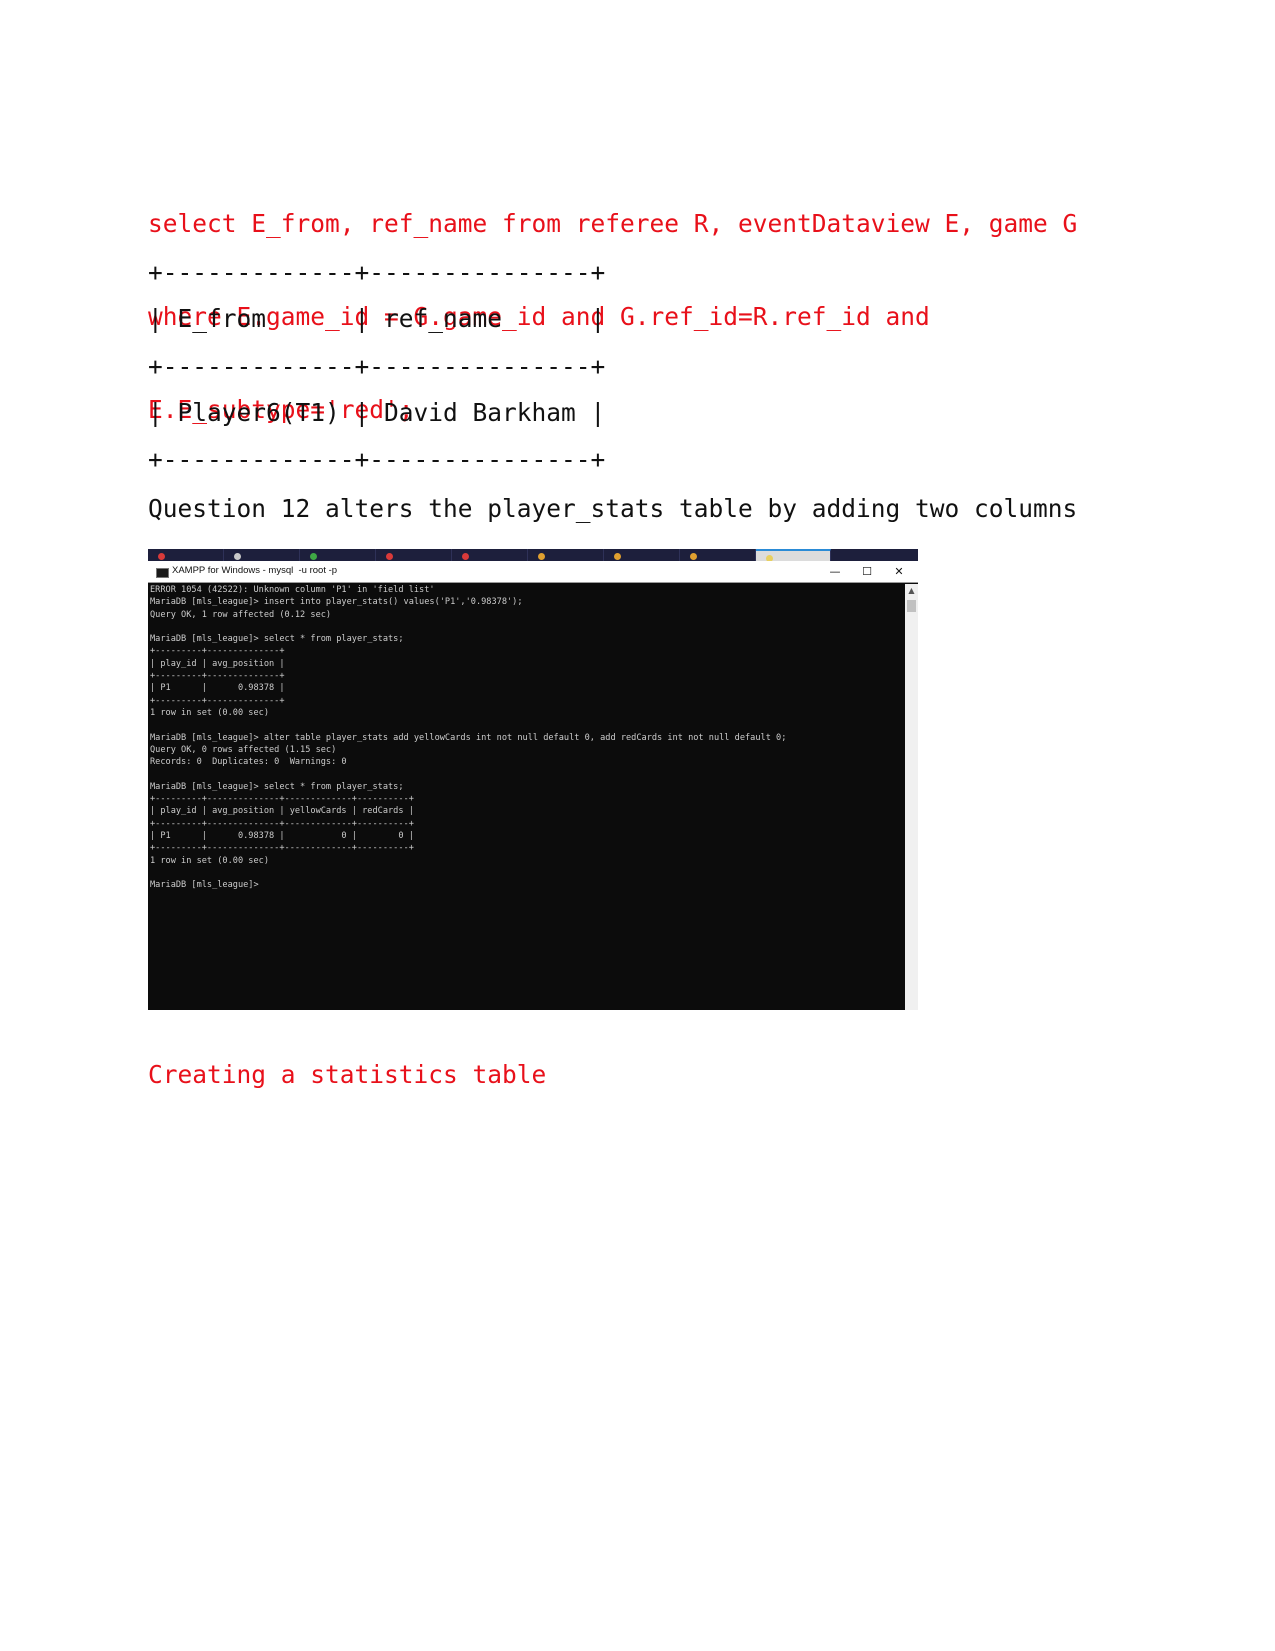 Image resolution: width=1275 pixels, height=1651 pixels. Describe the element at coordinates (248, 762) in the screenshot. I see `terminal-output-line: Records: 0 Duplicates: 0 Warnings: 0` at that location.